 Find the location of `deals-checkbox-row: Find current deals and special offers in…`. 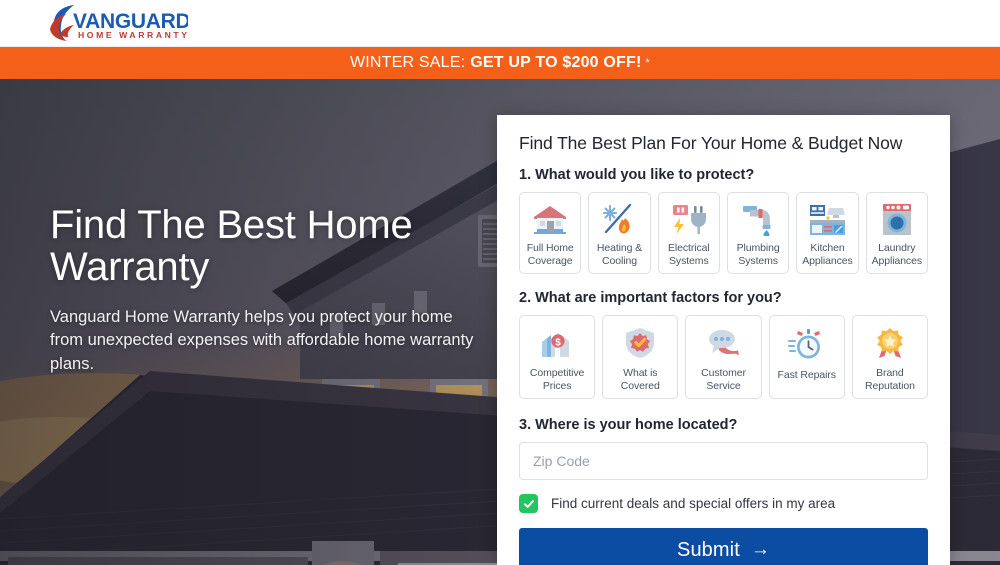

deals-checkbox-row: Find current deals and special offers in… is located at coordinates (723, 503).